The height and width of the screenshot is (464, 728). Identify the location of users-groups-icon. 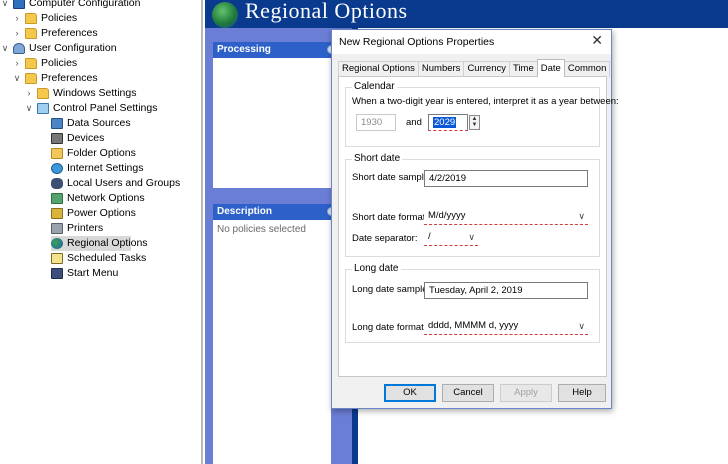
(57, 183).